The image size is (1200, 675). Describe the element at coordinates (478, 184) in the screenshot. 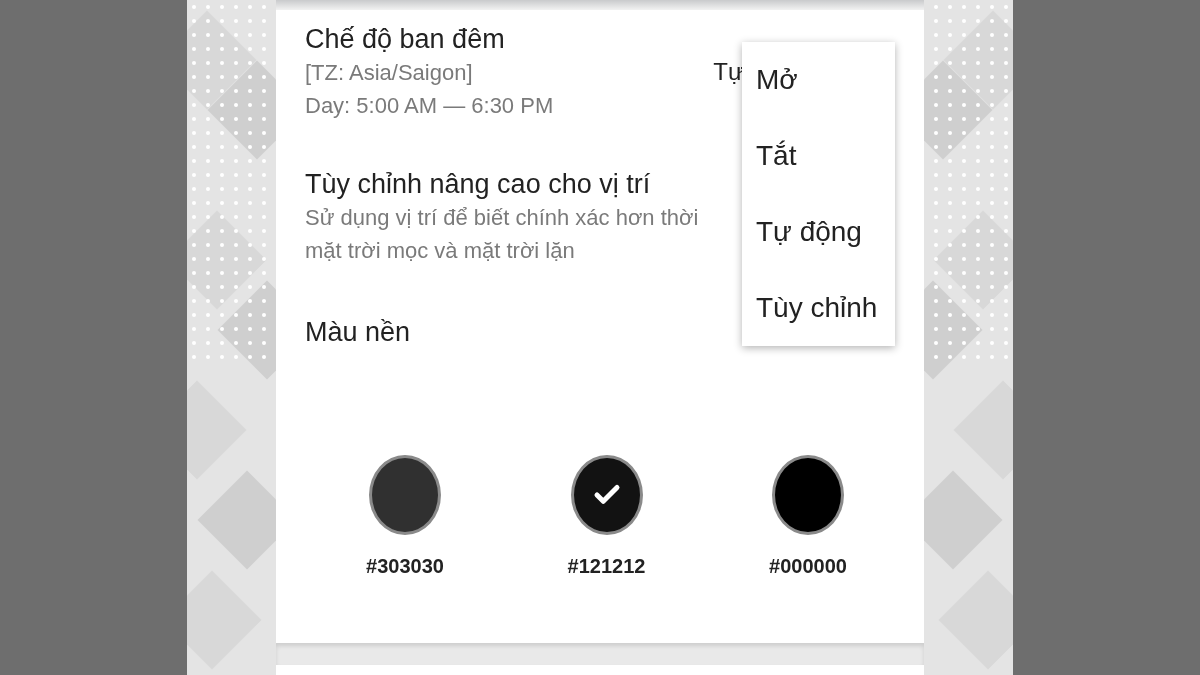

I see `setting-title: Tùy chỉnh nâng cao cho vị trí` at that location.